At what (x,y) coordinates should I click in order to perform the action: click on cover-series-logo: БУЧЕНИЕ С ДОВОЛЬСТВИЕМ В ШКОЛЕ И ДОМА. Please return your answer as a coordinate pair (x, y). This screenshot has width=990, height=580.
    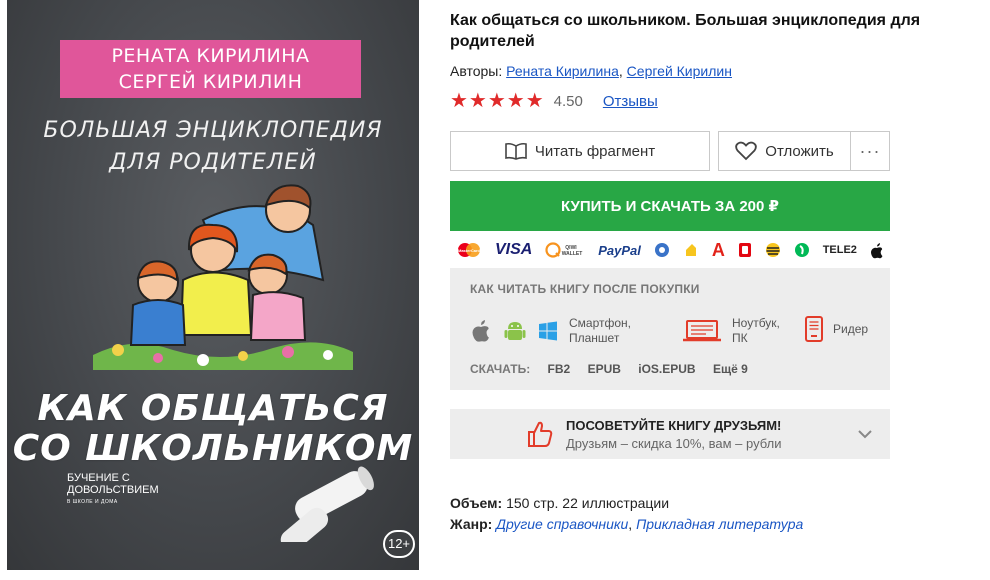
    Looking at the image, I should click on (127, 490).